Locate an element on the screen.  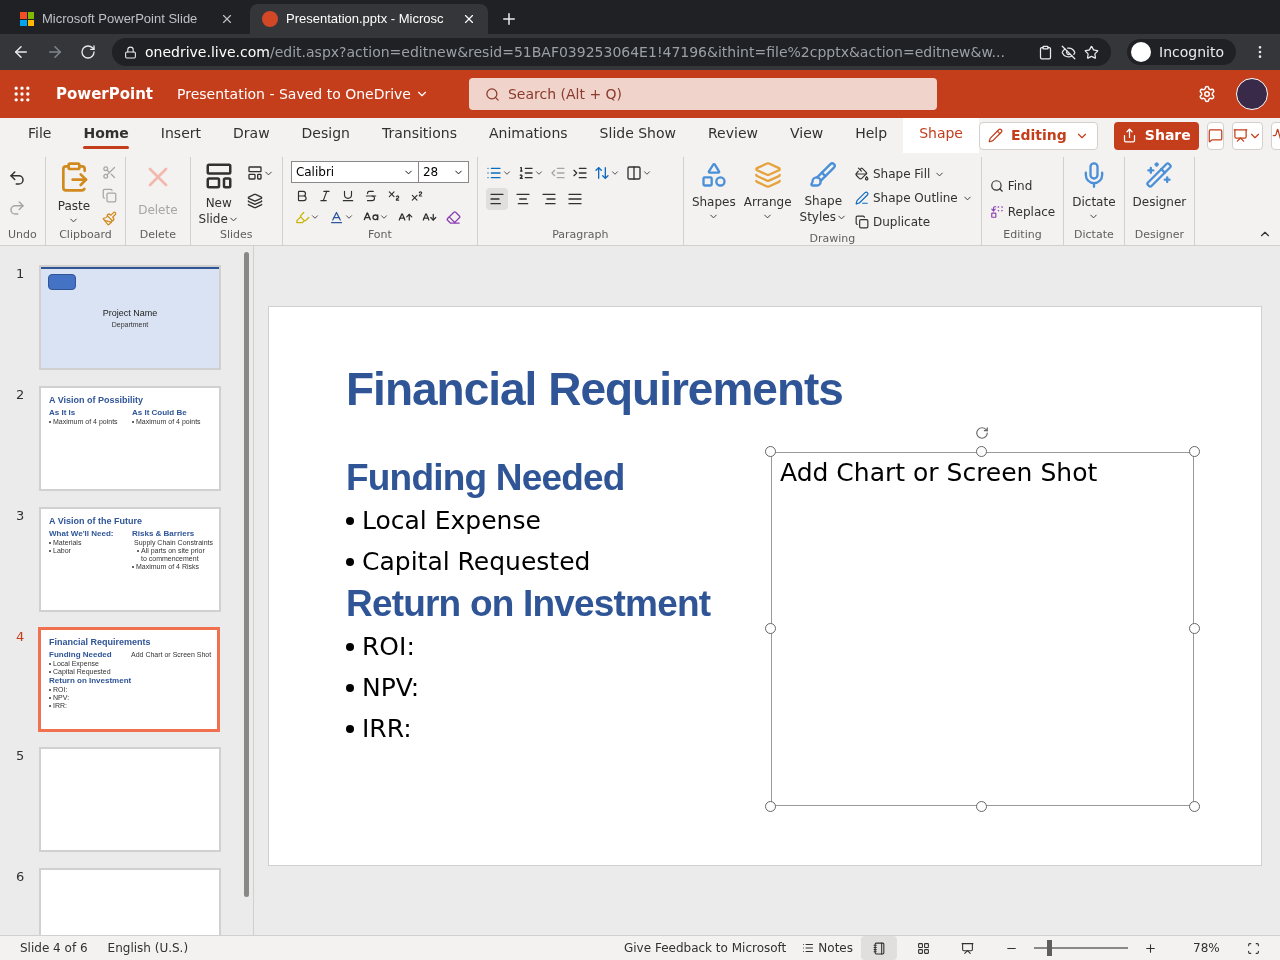
document-name: Presentation - Saved to OneDrive is located at coordinates (303, 94).